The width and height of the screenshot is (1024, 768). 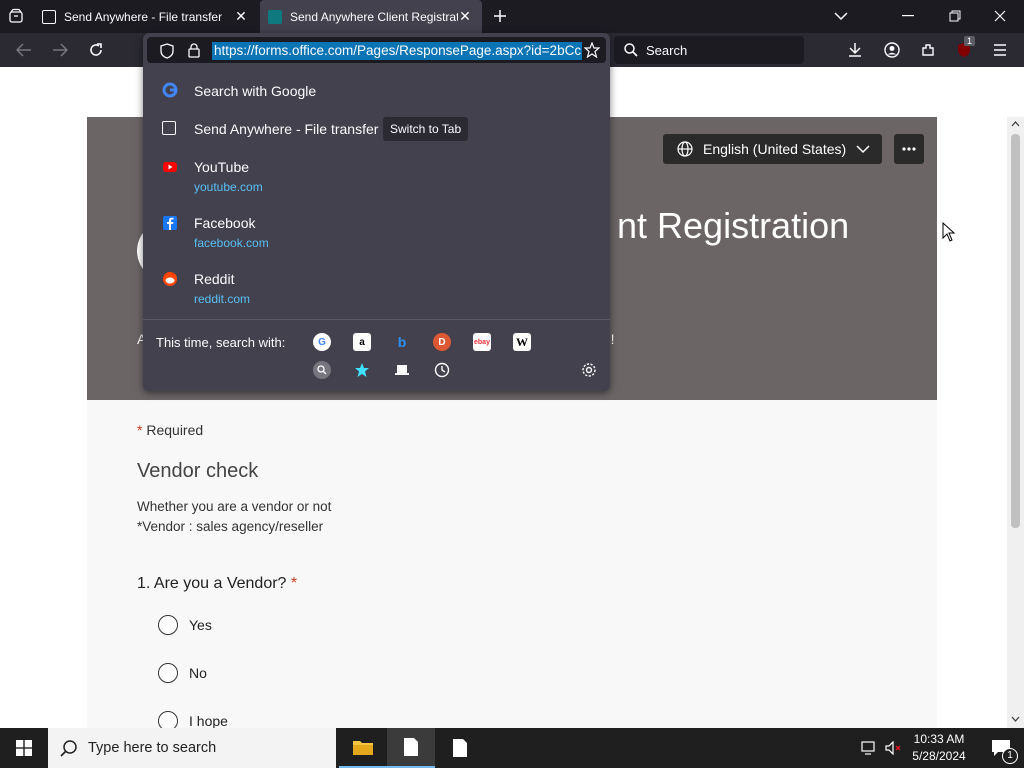 I want to click on section-description: Whether you are a vendor or not, so click(x=234, y=506).